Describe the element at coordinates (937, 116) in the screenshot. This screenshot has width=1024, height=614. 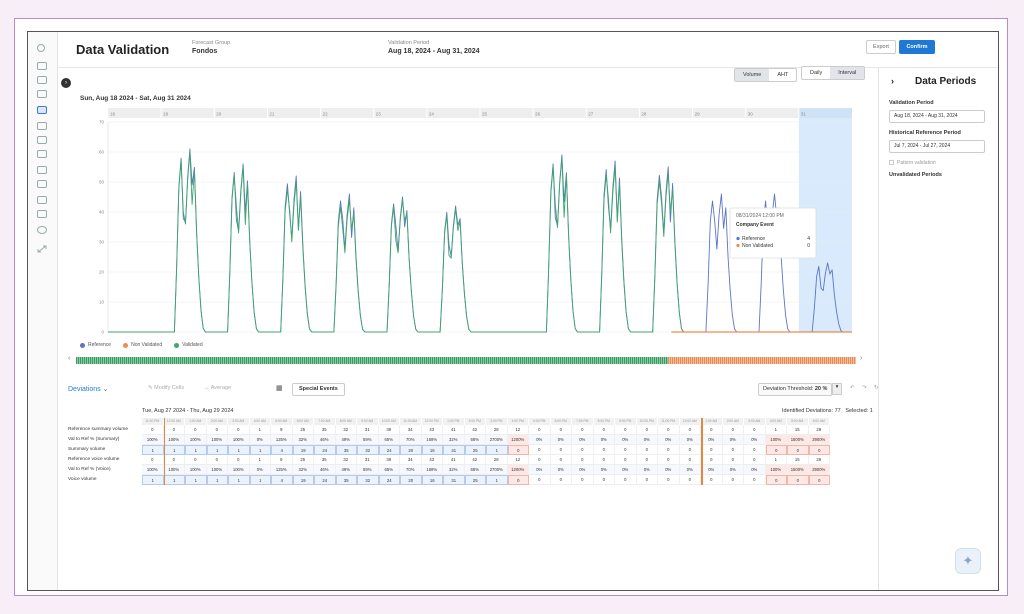
I see `validation-period-field: Aug 18, 2024 - Aug 31, 2024` at that location.